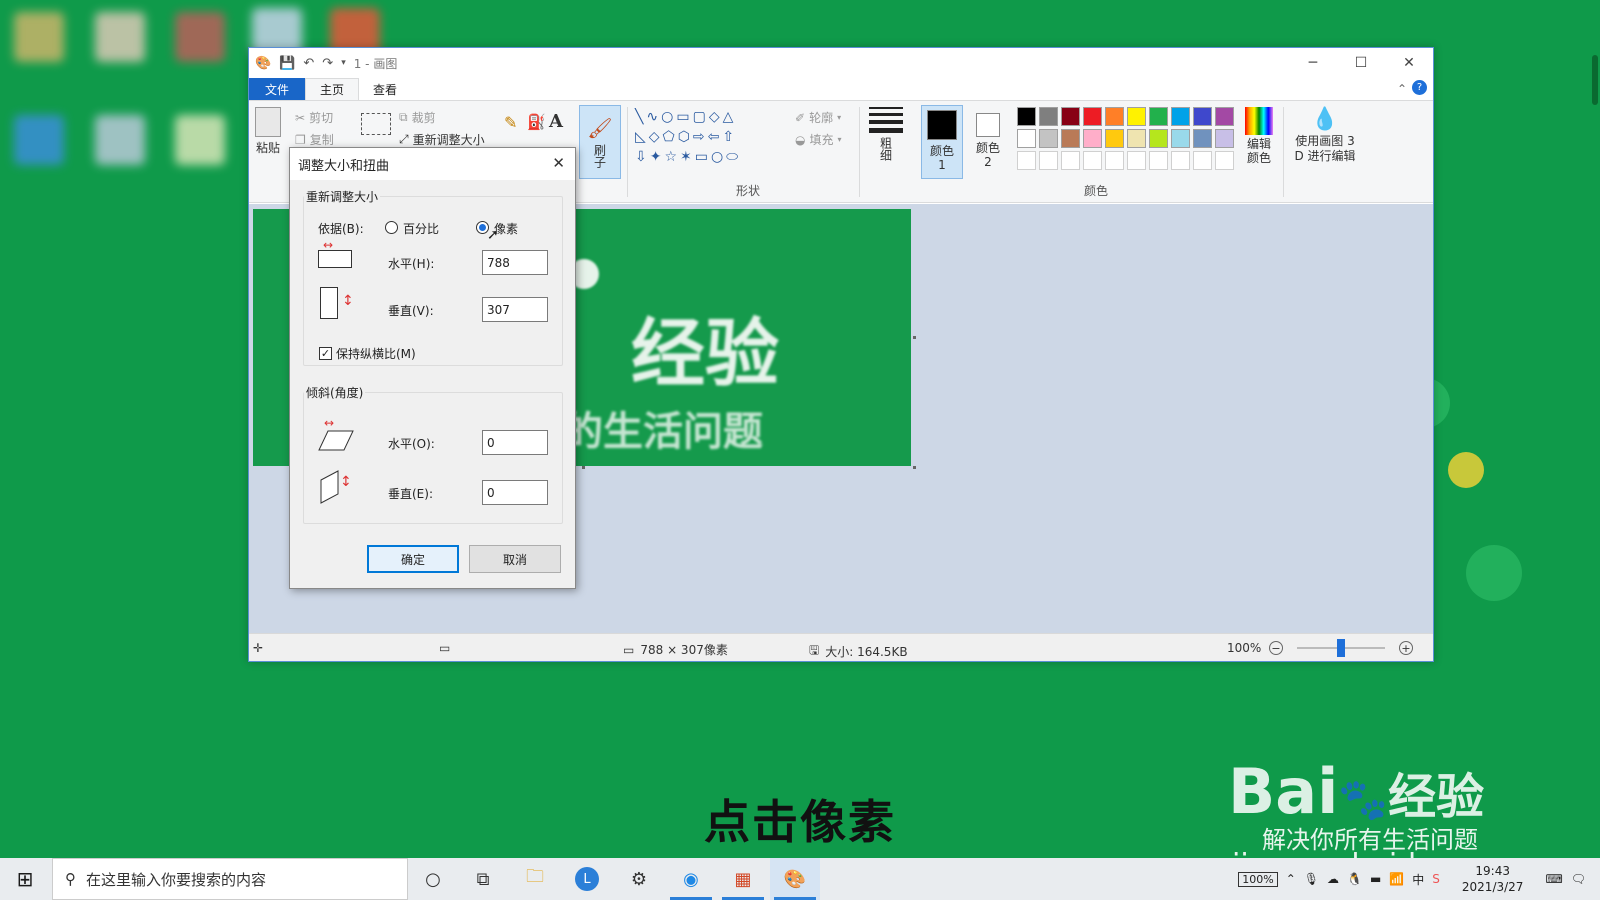 The height and width of the screenshot is (900, 1600). What do you see at coordinates (1333, 879) in the screenshot?
I see `cloud-icon: ☁` at bounding box center [1333, 879].